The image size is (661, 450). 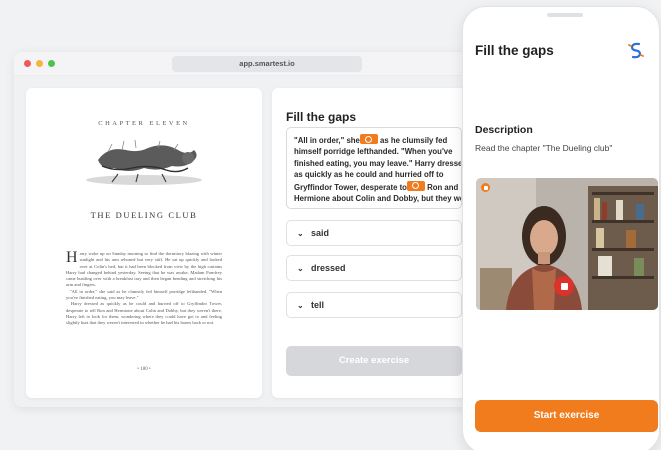 What do you see at coordinates (485, 187) in the screenshot?
I see `record-indicator-icon` at bounding box center [485, 187].